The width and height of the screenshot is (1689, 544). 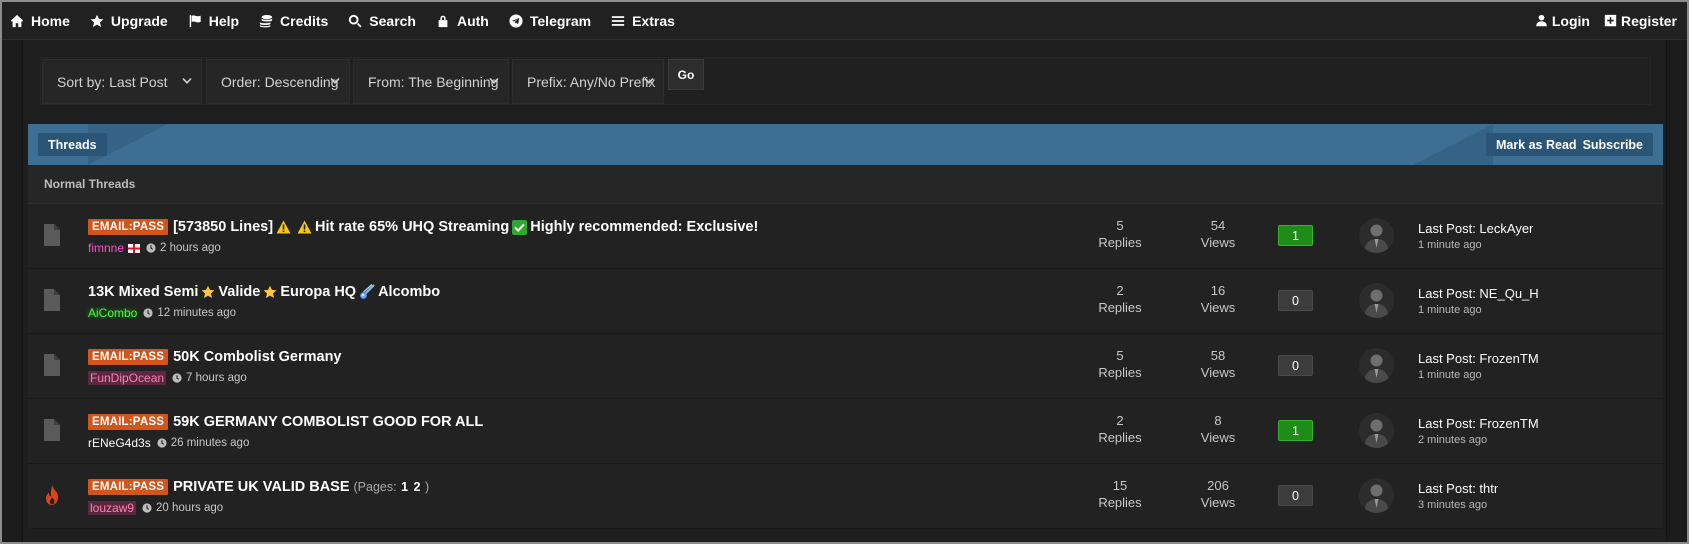 What do you see at coordinates (112, 313) in the screenshot?
I see `thread-author: AiCombo` at bounding box center [112, 313].